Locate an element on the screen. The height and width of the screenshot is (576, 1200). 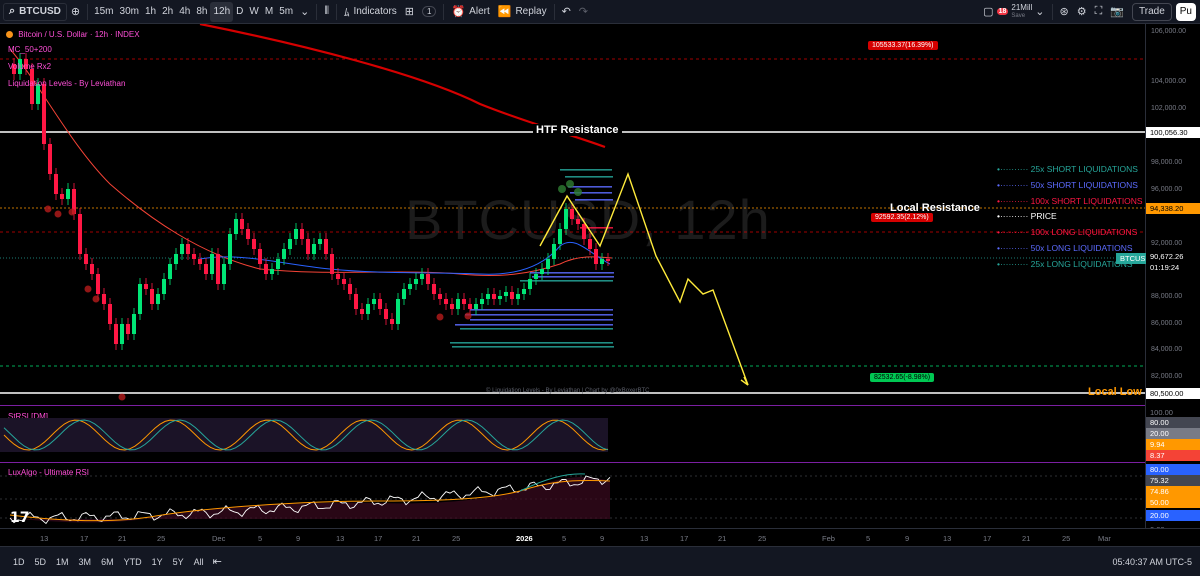
camera-icon: 📷 is located at coordinates (1117, 12).